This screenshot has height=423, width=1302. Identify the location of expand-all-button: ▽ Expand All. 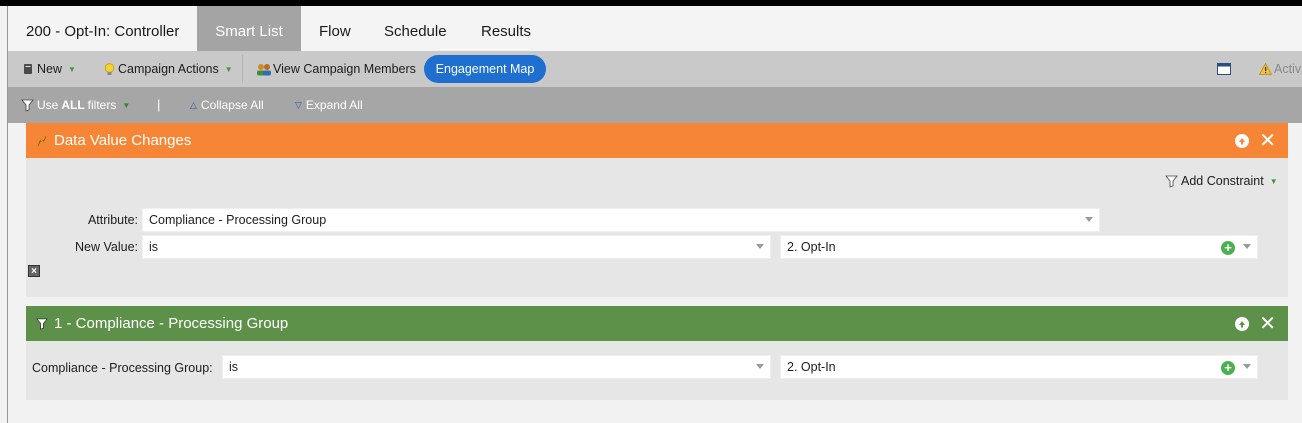
(329, 105).